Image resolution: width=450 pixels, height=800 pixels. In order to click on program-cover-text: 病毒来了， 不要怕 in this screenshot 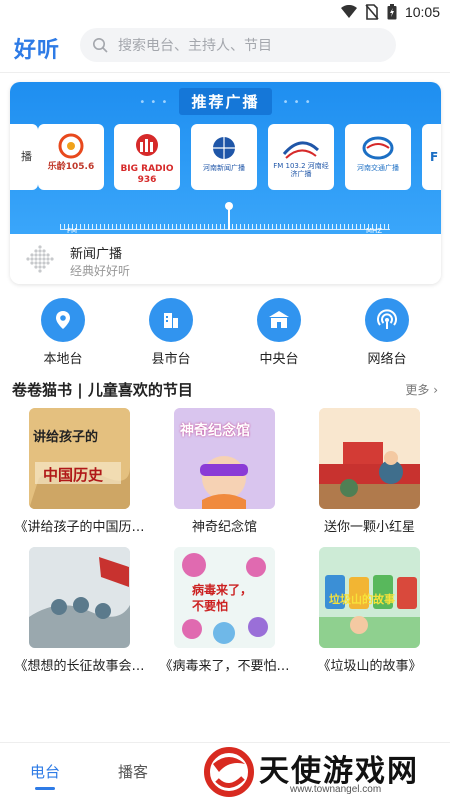, I will do `click(222, 598)`.